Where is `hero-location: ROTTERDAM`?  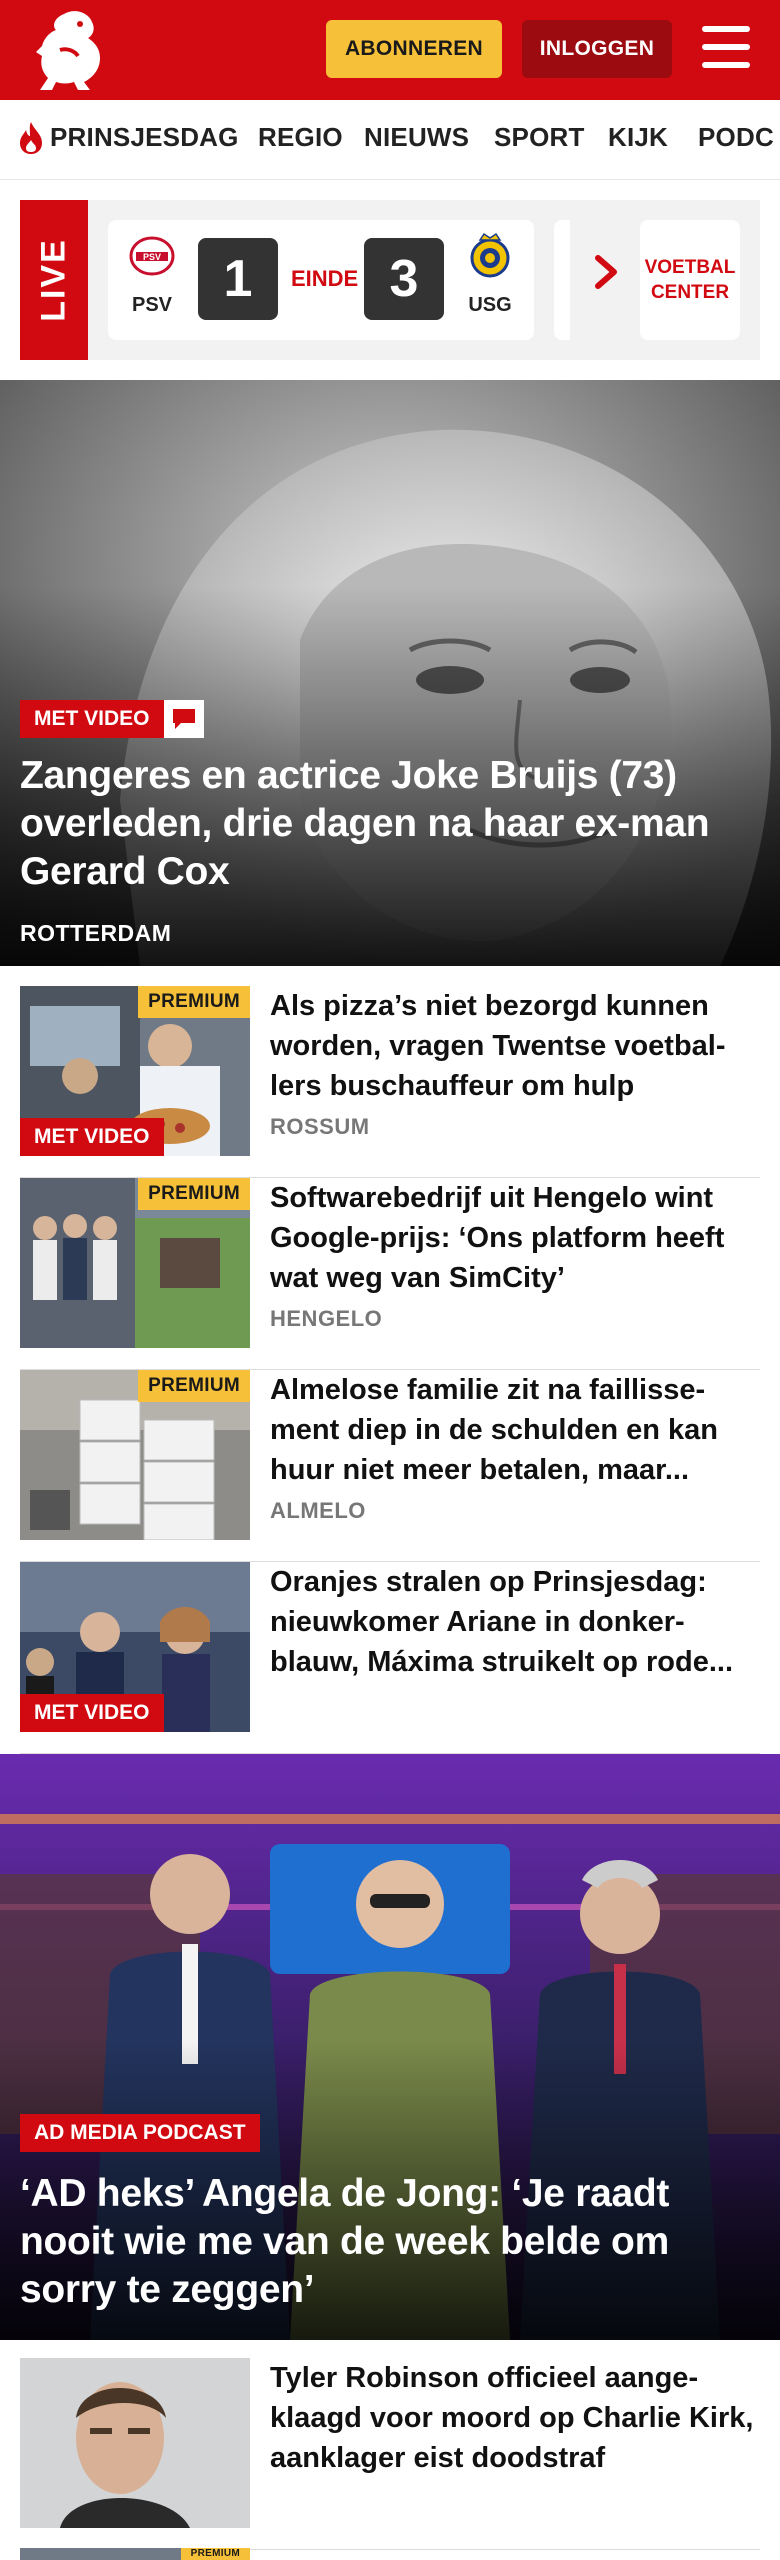
hero-location: ROTTERDAM is located at coordinates (96, 933).